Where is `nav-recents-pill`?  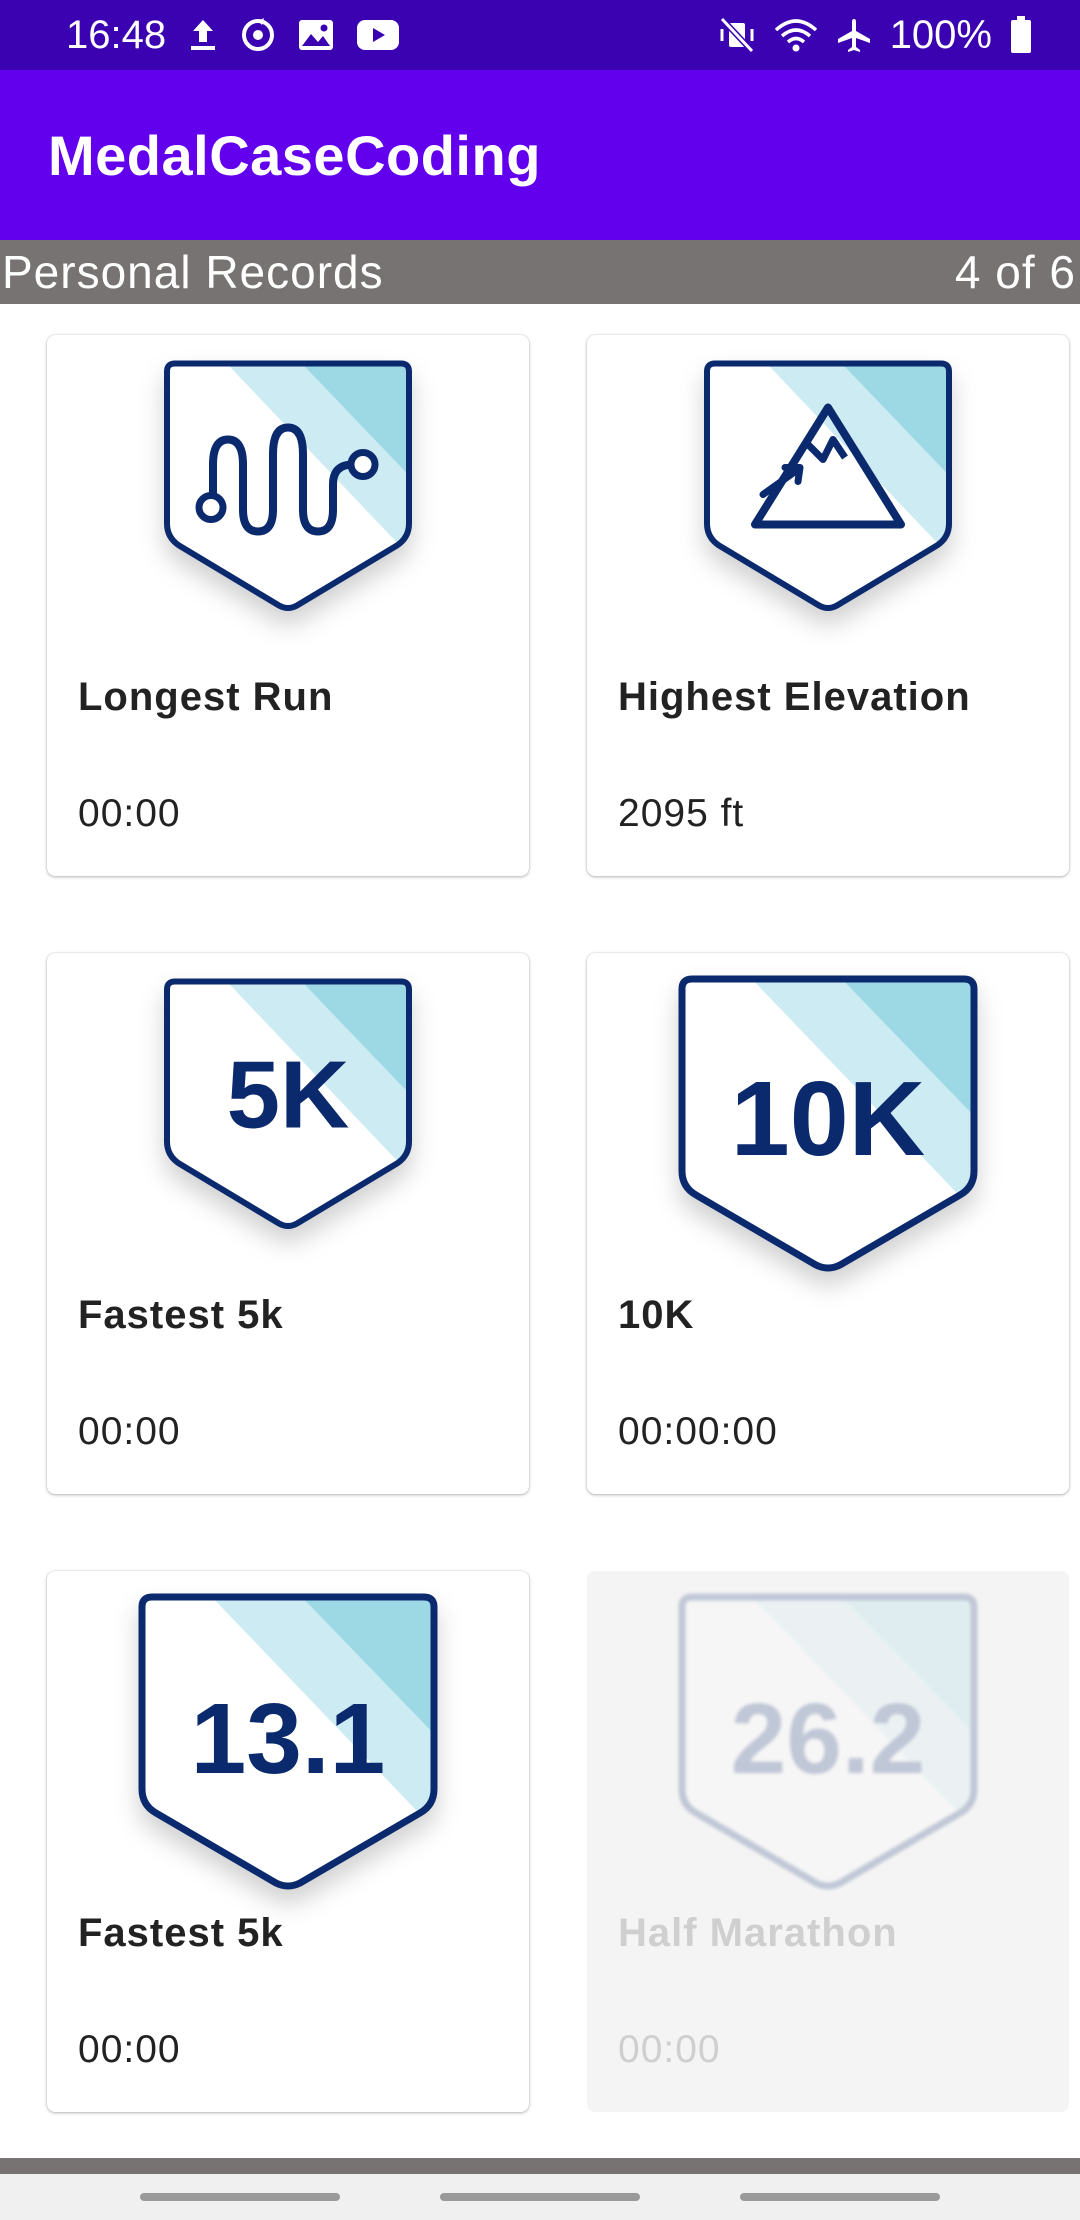 nav-recents-pill is located at coordinates (240, 2197).